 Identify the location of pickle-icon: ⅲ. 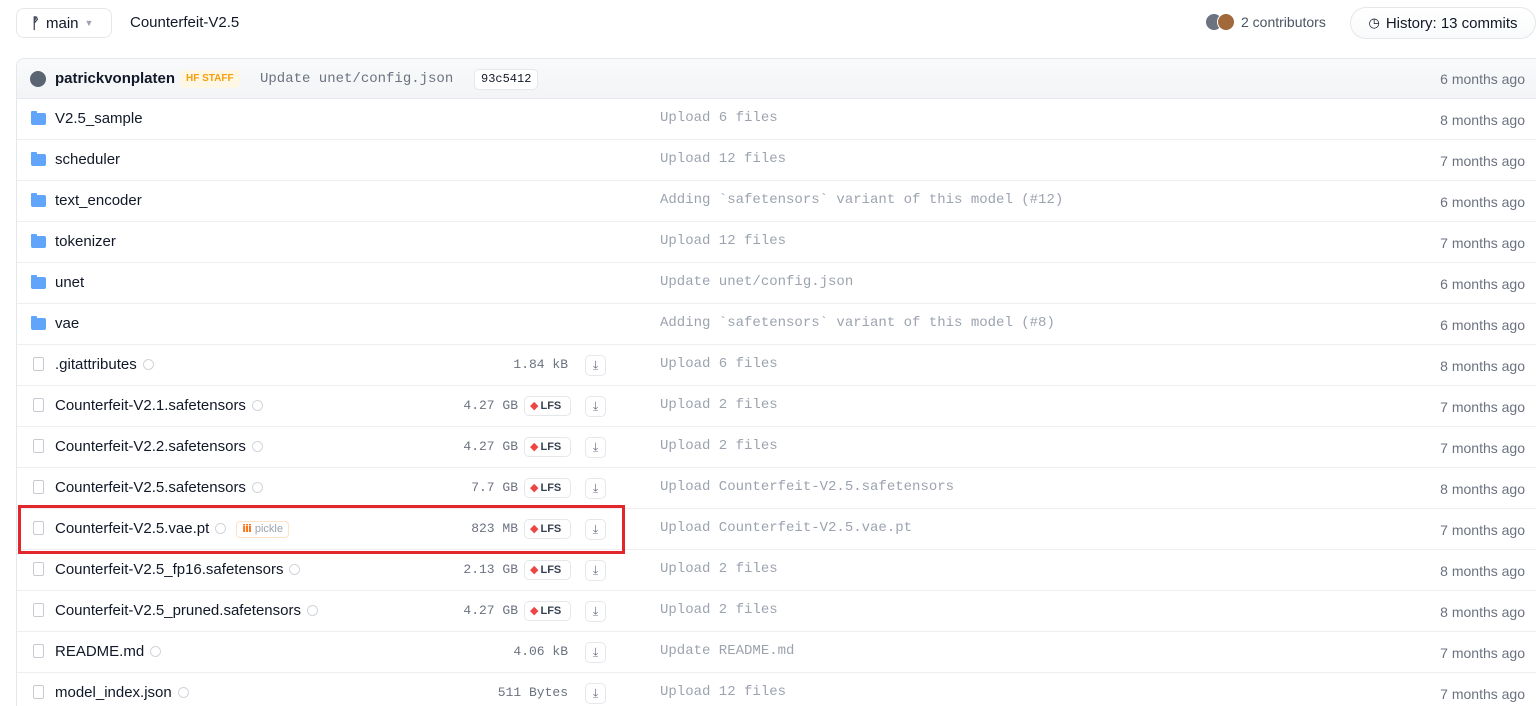
(247, 529).